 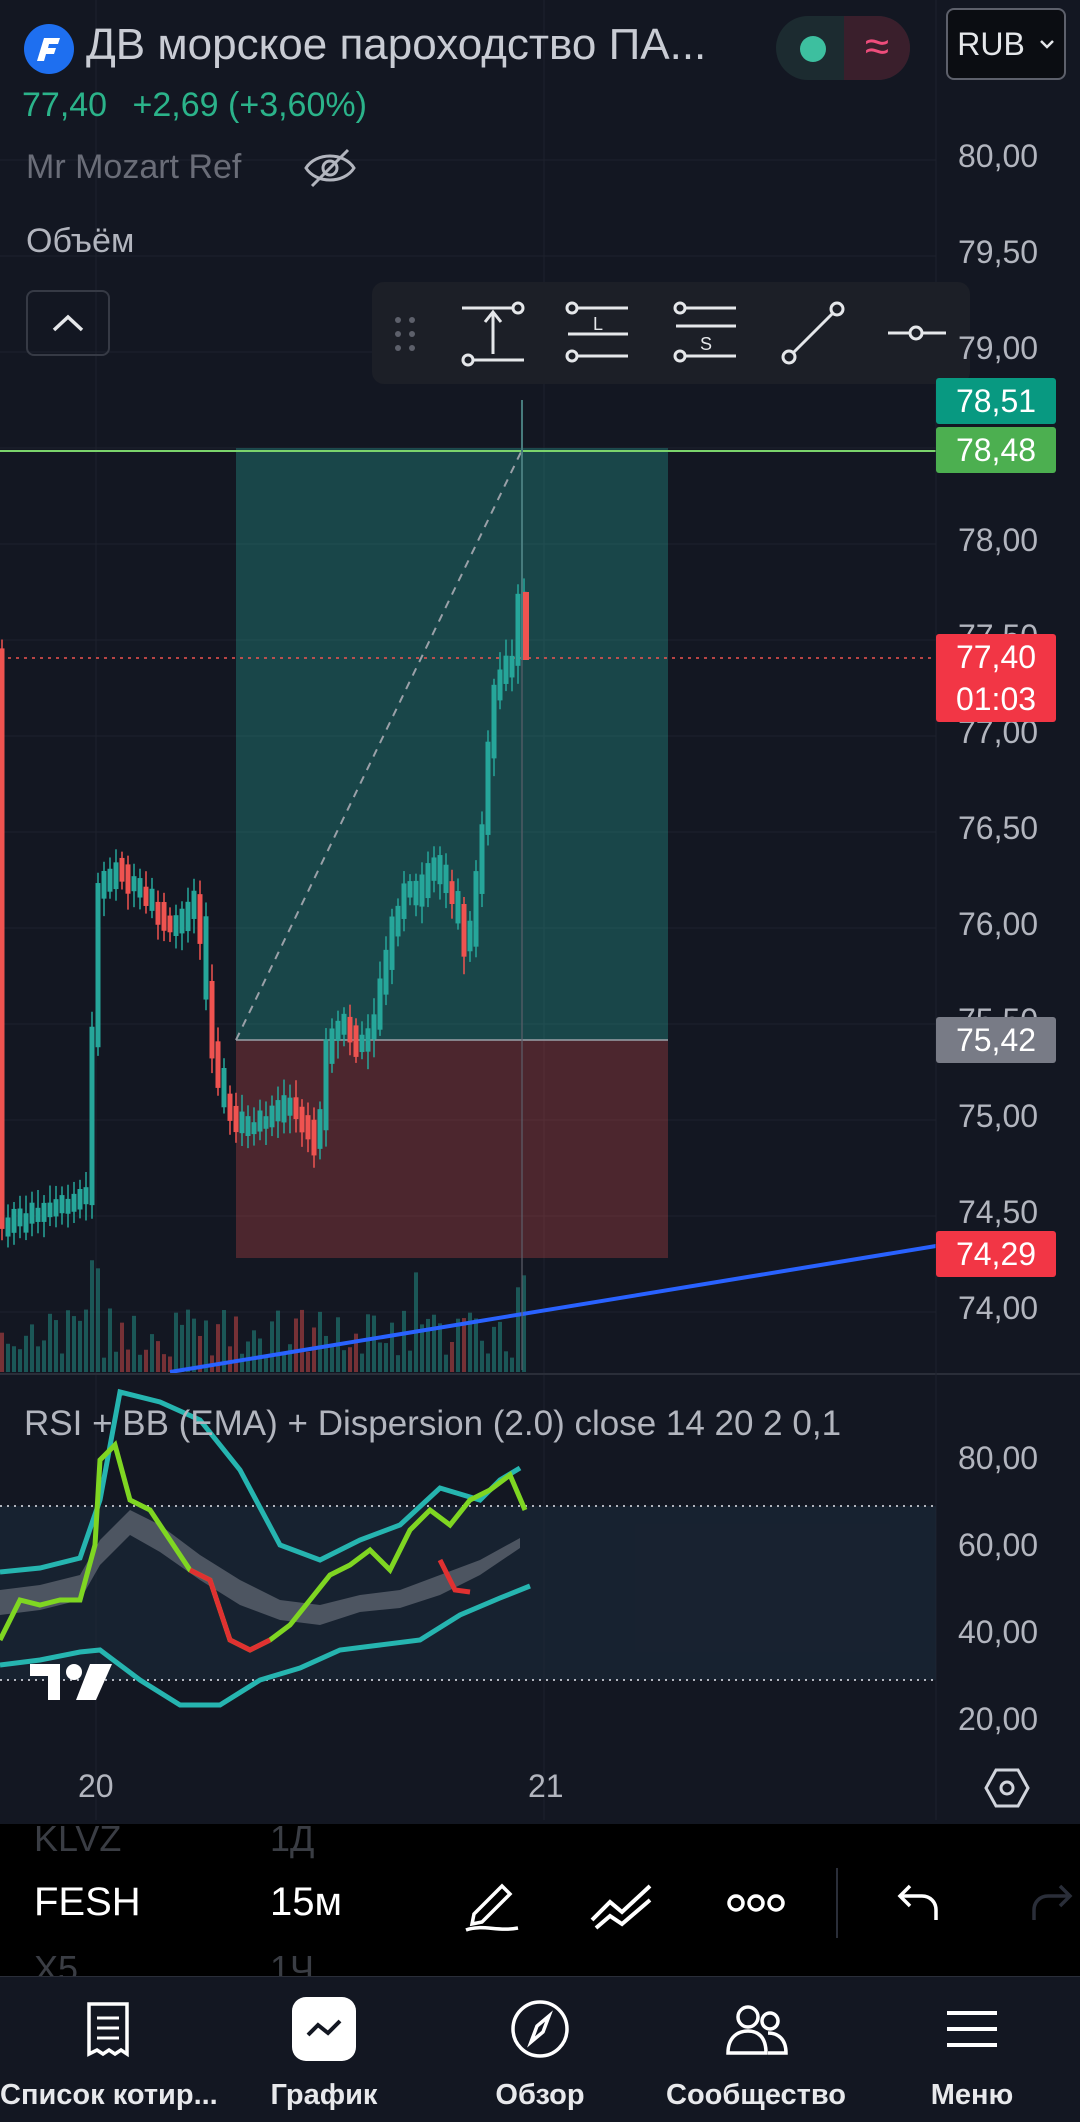 What do you see at coordinates (87, 1902) in the screenshot?
I see `symbol-selector: FESH` at bounding box center [87, 1902].